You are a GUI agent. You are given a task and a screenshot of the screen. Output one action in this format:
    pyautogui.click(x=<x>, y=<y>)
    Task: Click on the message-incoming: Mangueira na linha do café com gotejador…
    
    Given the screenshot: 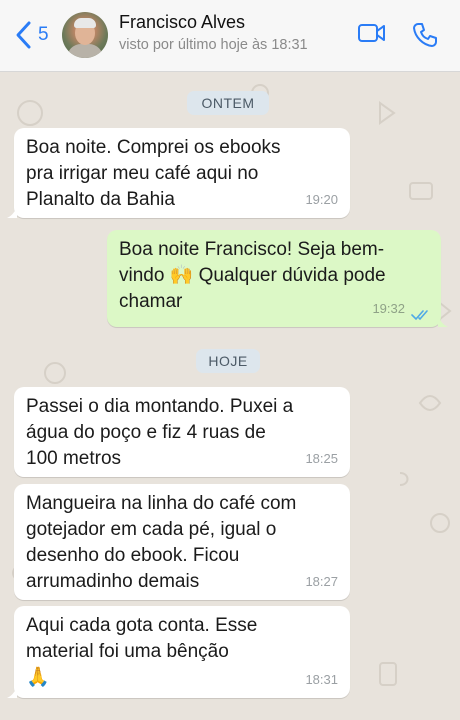 What is the action you would take?
    pyautogui.click(x=182, y=542)
    